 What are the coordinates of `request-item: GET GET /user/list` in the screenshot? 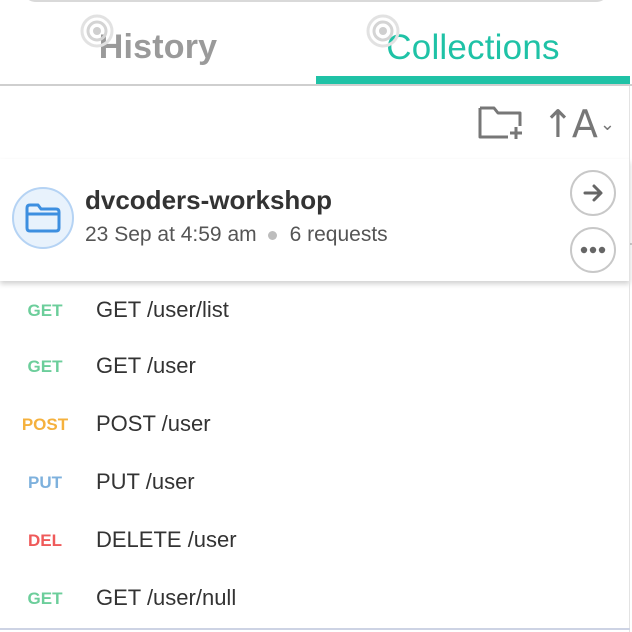 It's located at (315, 311).